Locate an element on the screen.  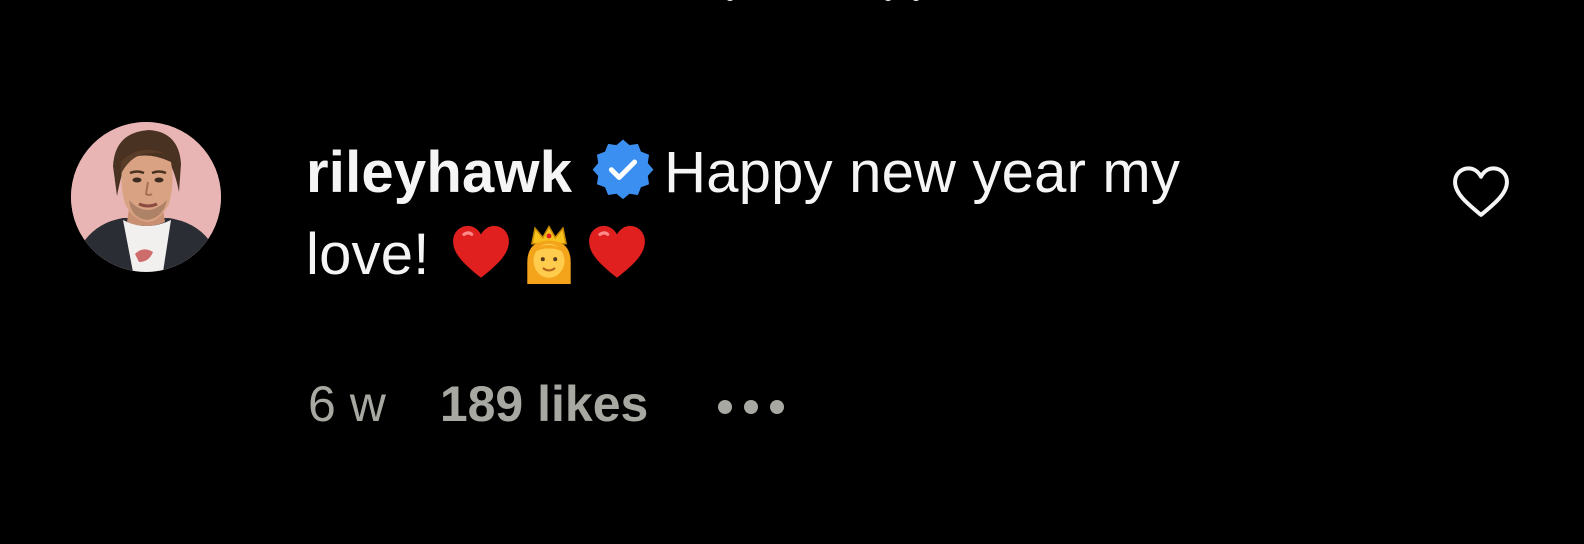
comment-text-line1: Happy new year my is located at coordinates (922, 172).